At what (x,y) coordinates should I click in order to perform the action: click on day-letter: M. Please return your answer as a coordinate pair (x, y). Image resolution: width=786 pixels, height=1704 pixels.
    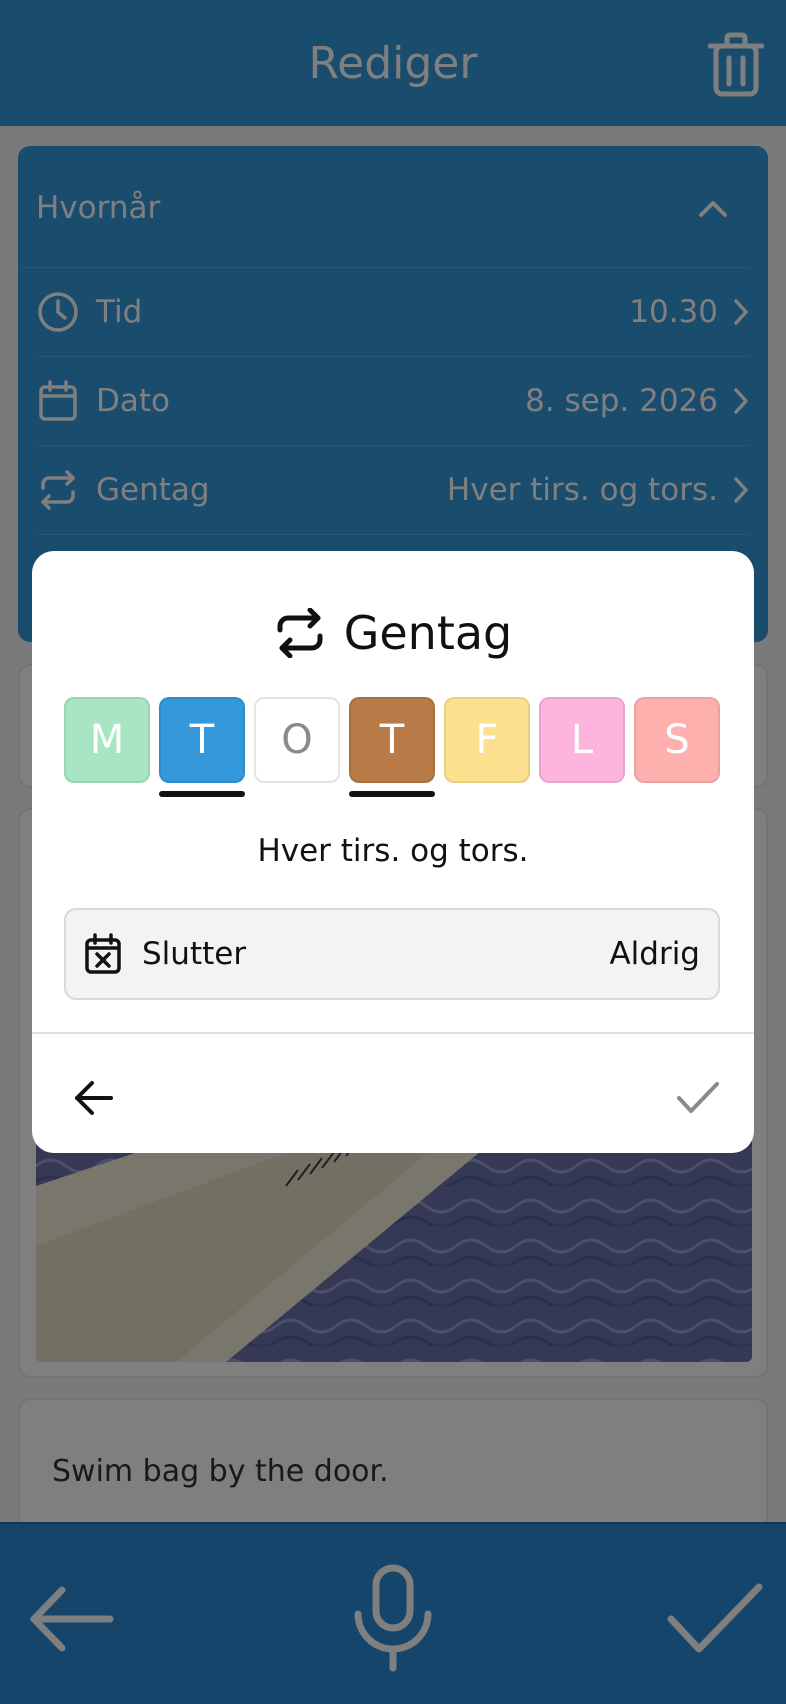
    Looking at the image, I should click on (107, 740).